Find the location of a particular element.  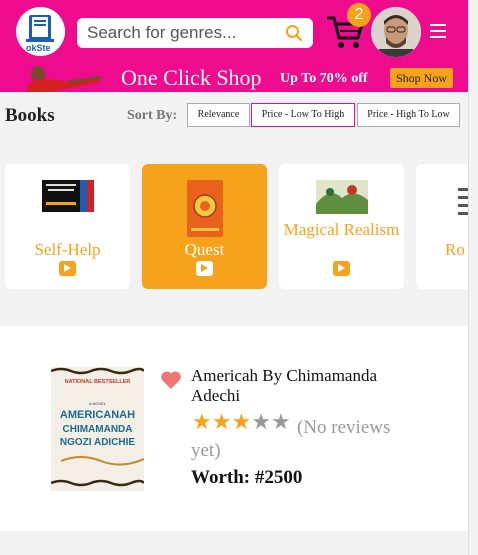

cover-subtitle: A NOVEL is located at coordinates (98, 403).